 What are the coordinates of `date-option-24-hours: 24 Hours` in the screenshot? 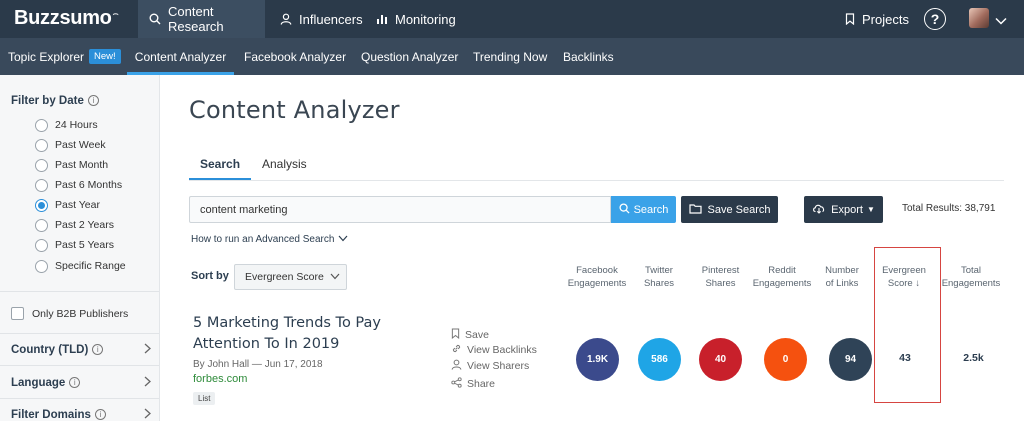 It's located at (66, 125).